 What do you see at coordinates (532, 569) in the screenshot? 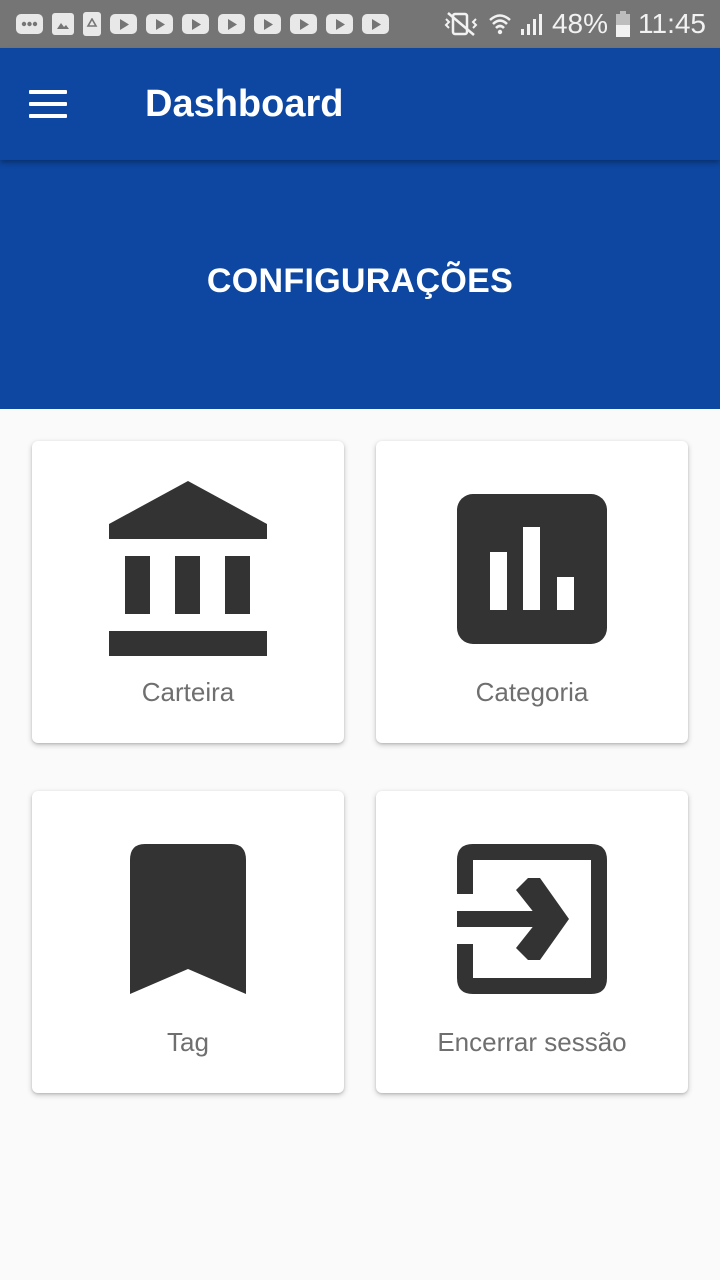
I see `bar-chart-icon` at bounding box center [532, 569].